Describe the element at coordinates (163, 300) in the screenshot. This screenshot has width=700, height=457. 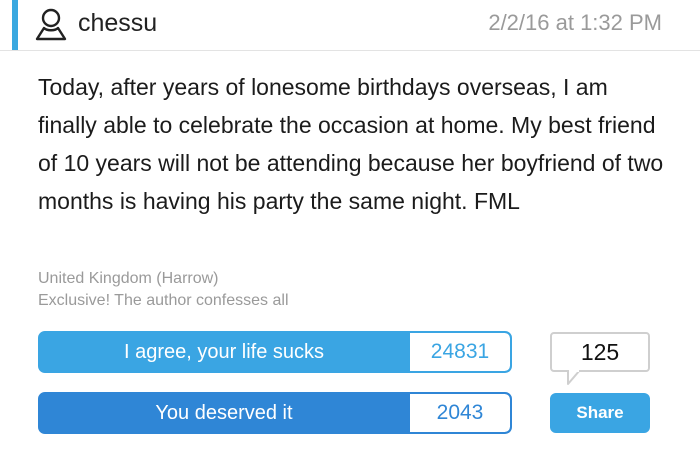
I see `post-tagline: Exclusive! The author confesses all` at that location.